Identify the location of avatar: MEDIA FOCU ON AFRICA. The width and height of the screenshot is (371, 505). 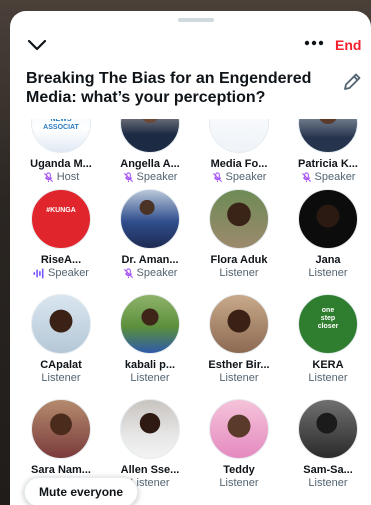
(239, 136).